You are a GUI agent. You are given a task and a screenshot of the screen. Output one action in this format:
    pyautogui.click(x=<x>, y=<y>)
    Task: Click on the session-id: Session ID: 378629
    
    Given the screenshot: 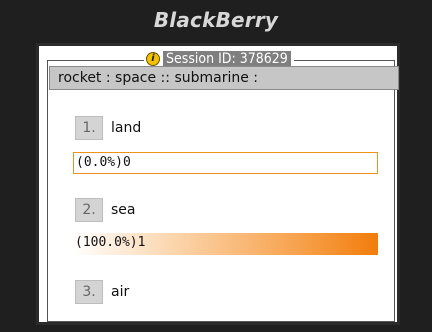 What is the action you would take?
    pyautogui.click(x=227, y=59)
    